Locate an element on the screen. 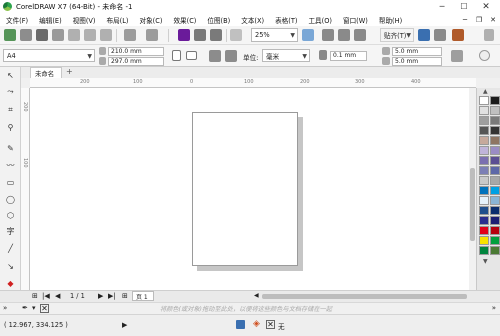 The image size is (500, 336). palette-scroll-down-icon: ▼ is located at coordinates (485, 261).